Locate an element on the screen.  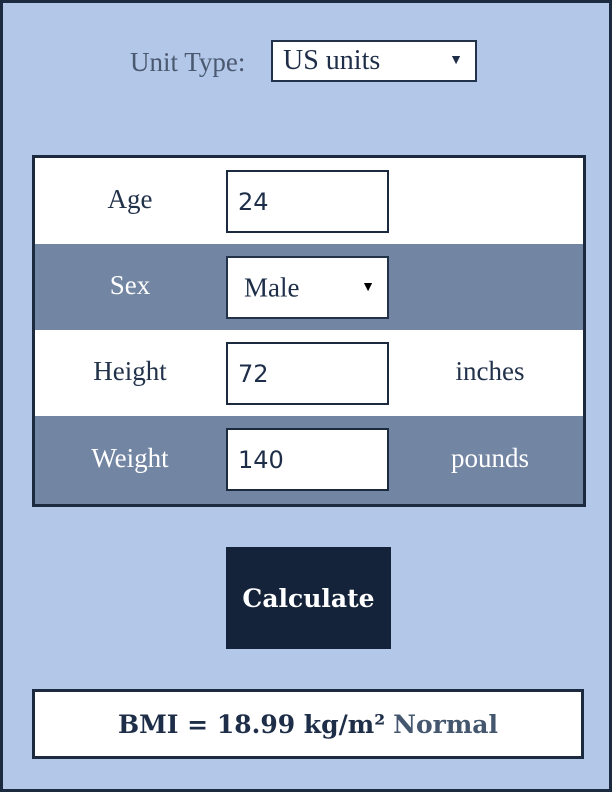
age-label: Age is located at coordinates (130, 198).